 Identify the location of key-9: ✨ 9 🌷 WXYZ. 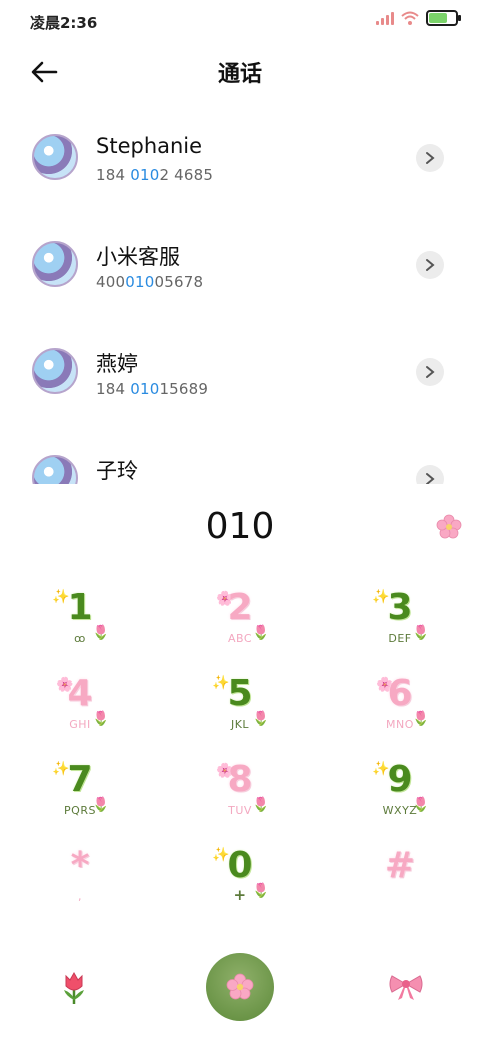
(400, 792).